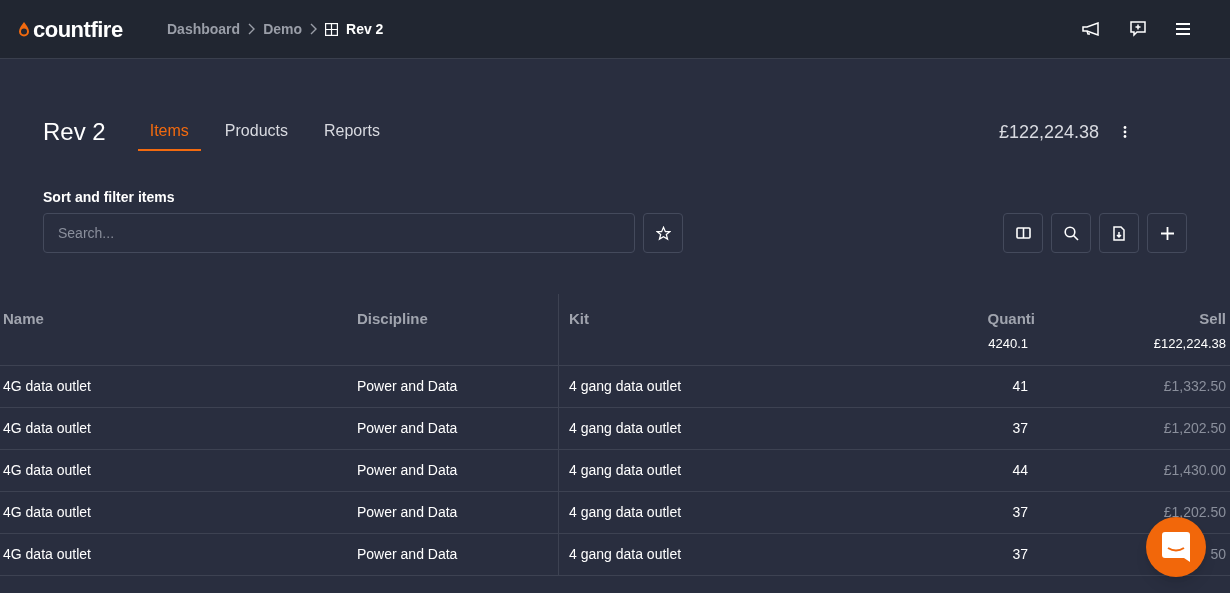 The image size is (1230, 593). Describe the element at coordinates (169, 132) in the screenshot. I see `tab: Items` at that location.